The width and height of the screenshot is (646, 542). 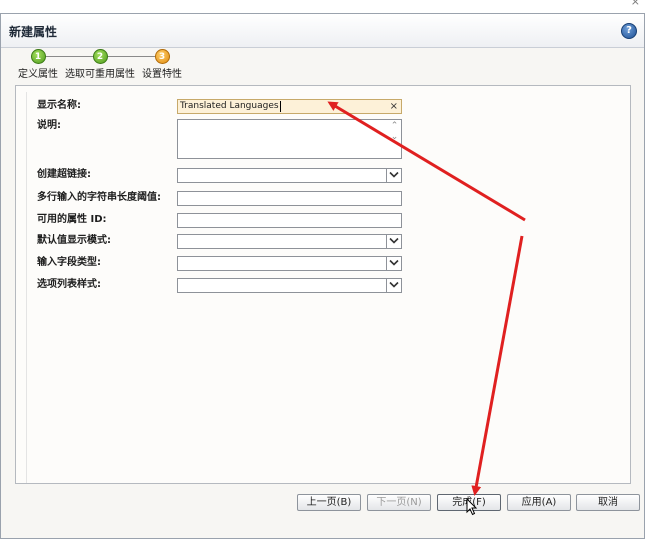 I want to click on step-current-icon: 3, so click(x=162, y=56).